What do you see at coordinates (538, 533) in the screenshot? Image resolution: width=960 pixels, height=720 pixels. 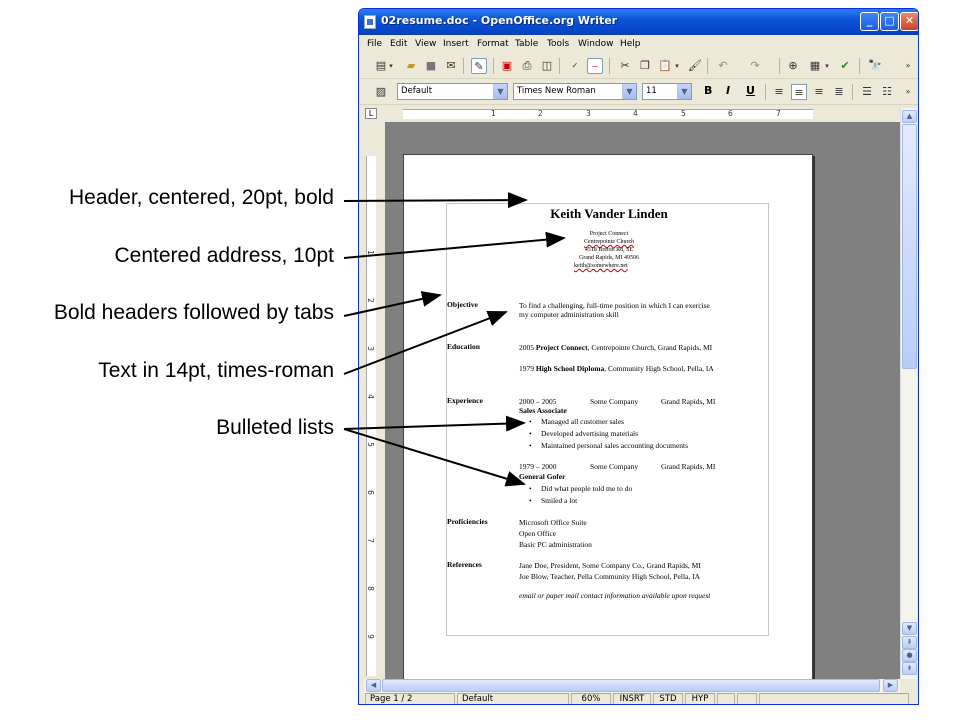 I see `proficiency-item: Open Office` at bounding box center [538, 533].